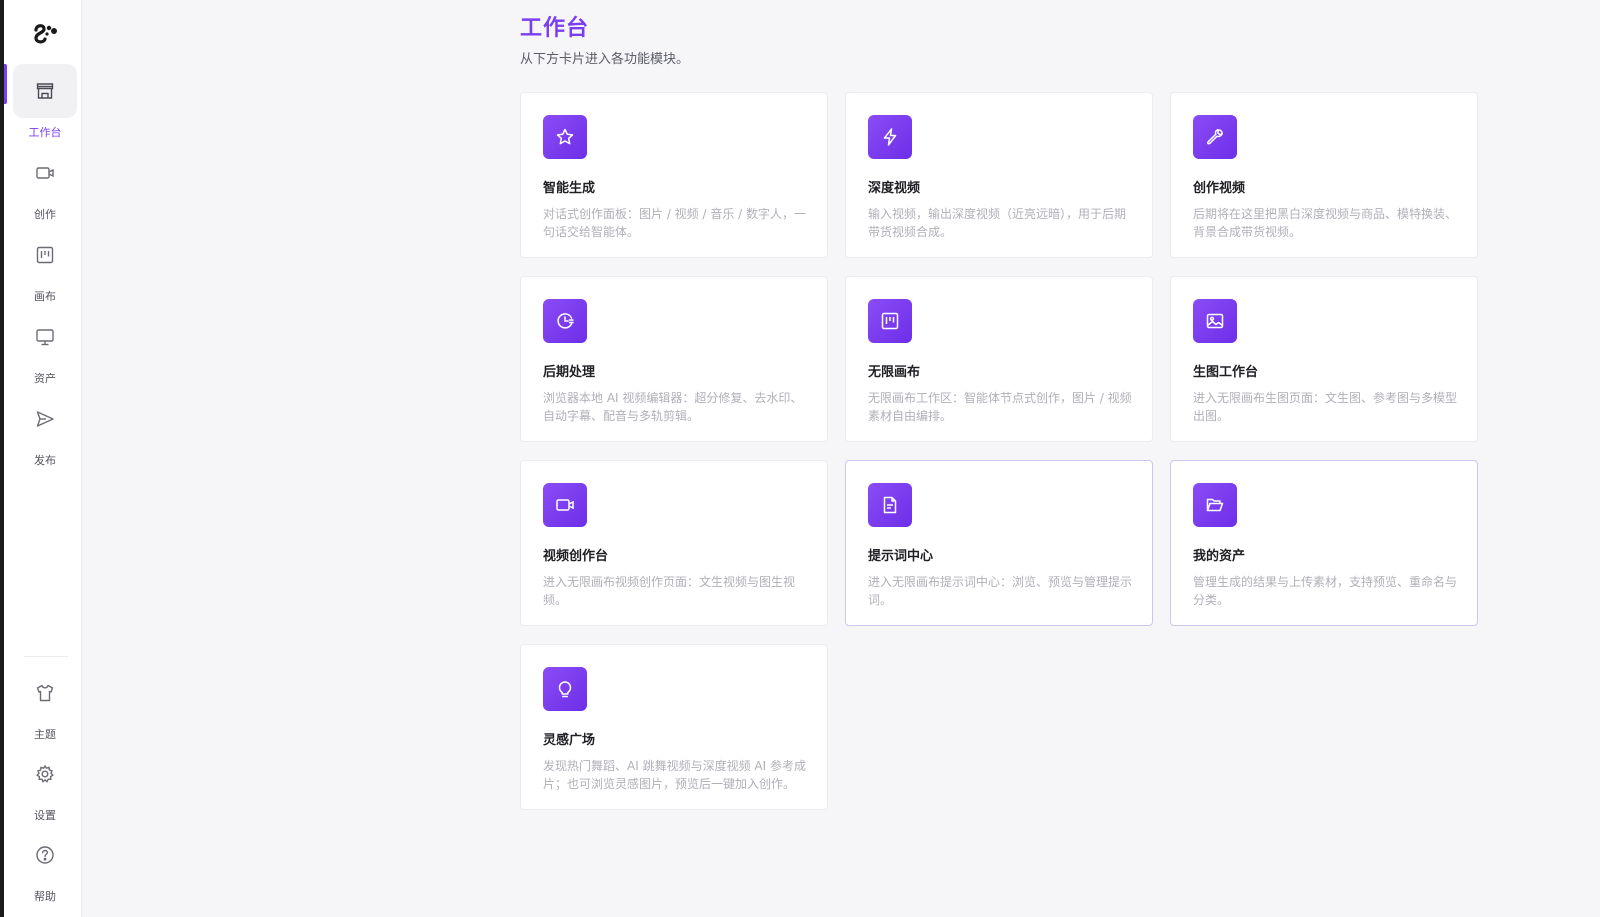 The height and width of the screenshot is (917, 1600). I want to click on card-prompt-center: 提示词中心 进入无限画布提示词中心：浏览、预览与管理提示词。, so click(999, 543).